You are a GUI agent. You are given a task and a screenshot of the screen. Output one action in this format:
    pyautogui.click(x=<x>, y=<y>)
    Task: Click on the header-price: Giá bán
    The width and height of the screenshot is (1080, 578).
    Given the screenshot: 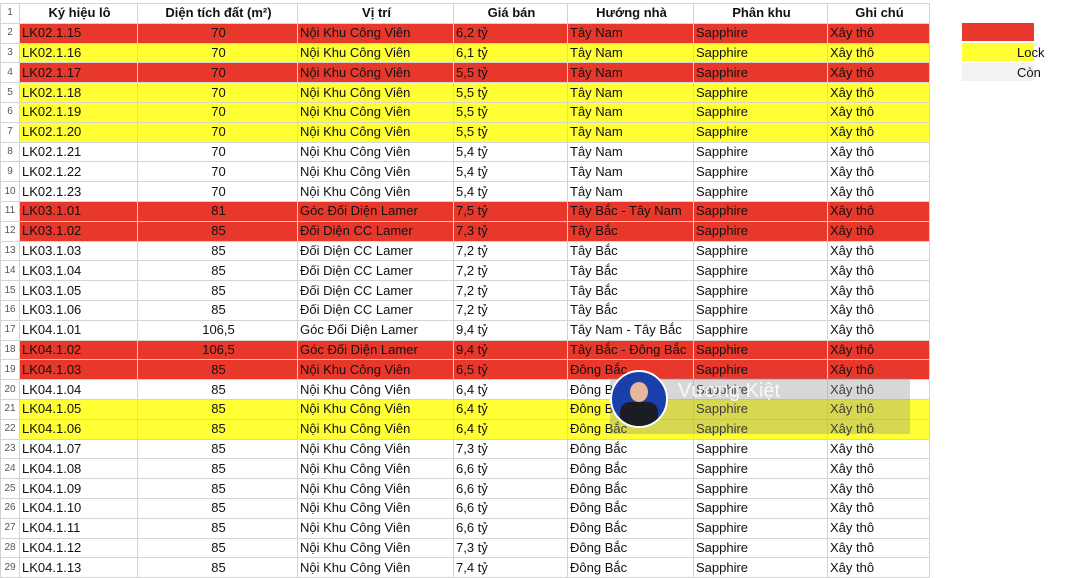 What is the action you would take?
    pyautogui.click(x=510, y=13)
    